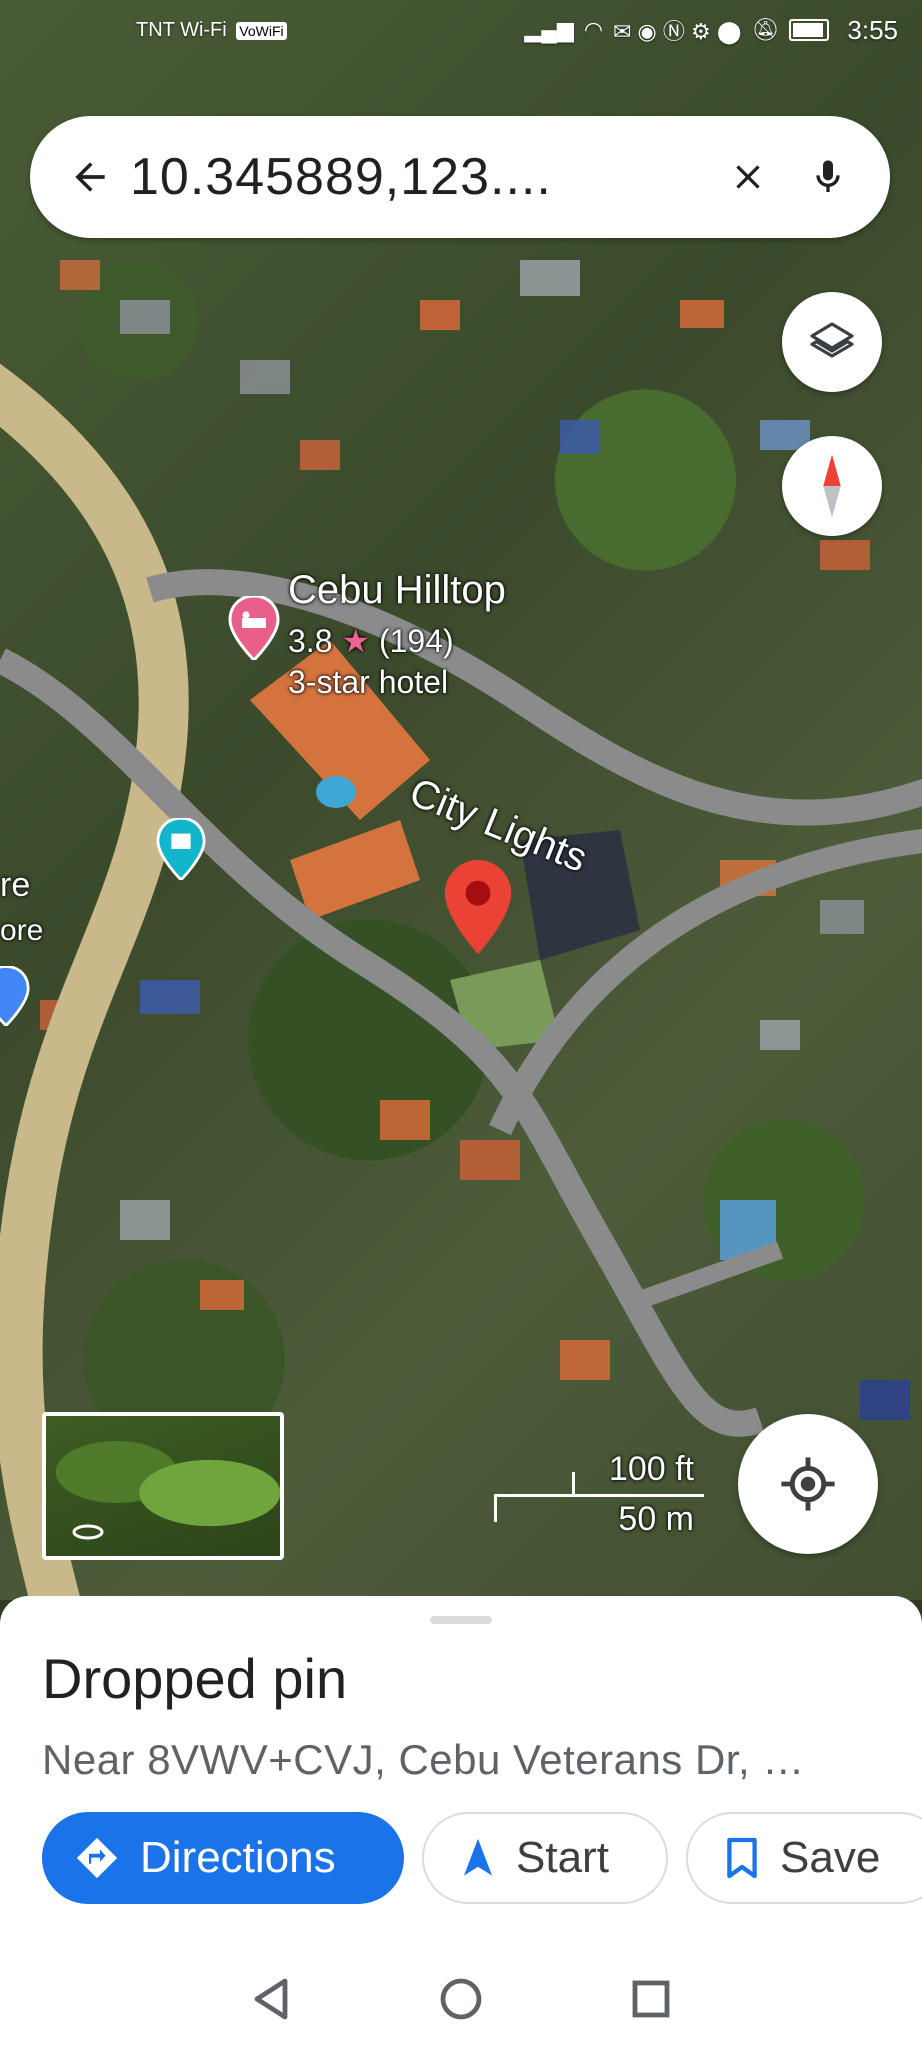  I want to click on recents-square-icon, so click(651, 1999).